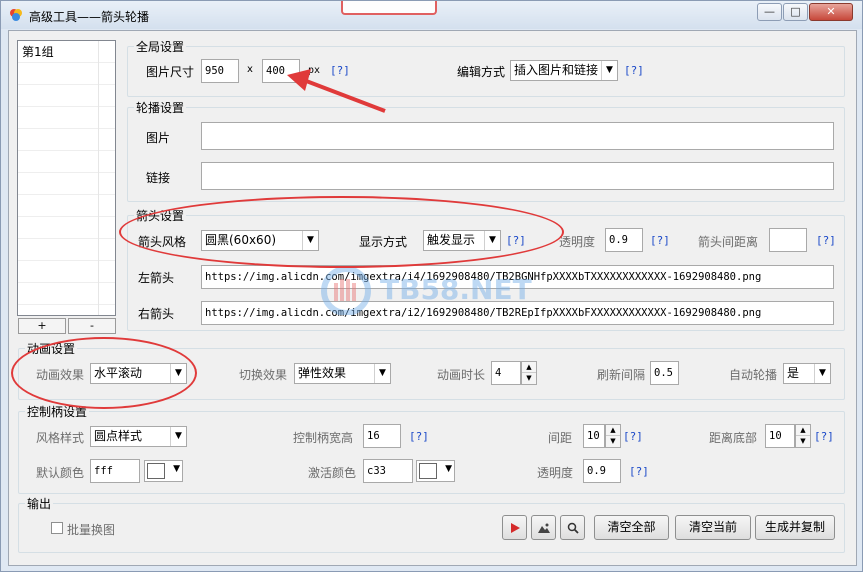 The width and height of the screenshot is (863, 572). Describe the element at coordinates (769, 12) in the screenshot. I see `minimize-button: —` at that location.